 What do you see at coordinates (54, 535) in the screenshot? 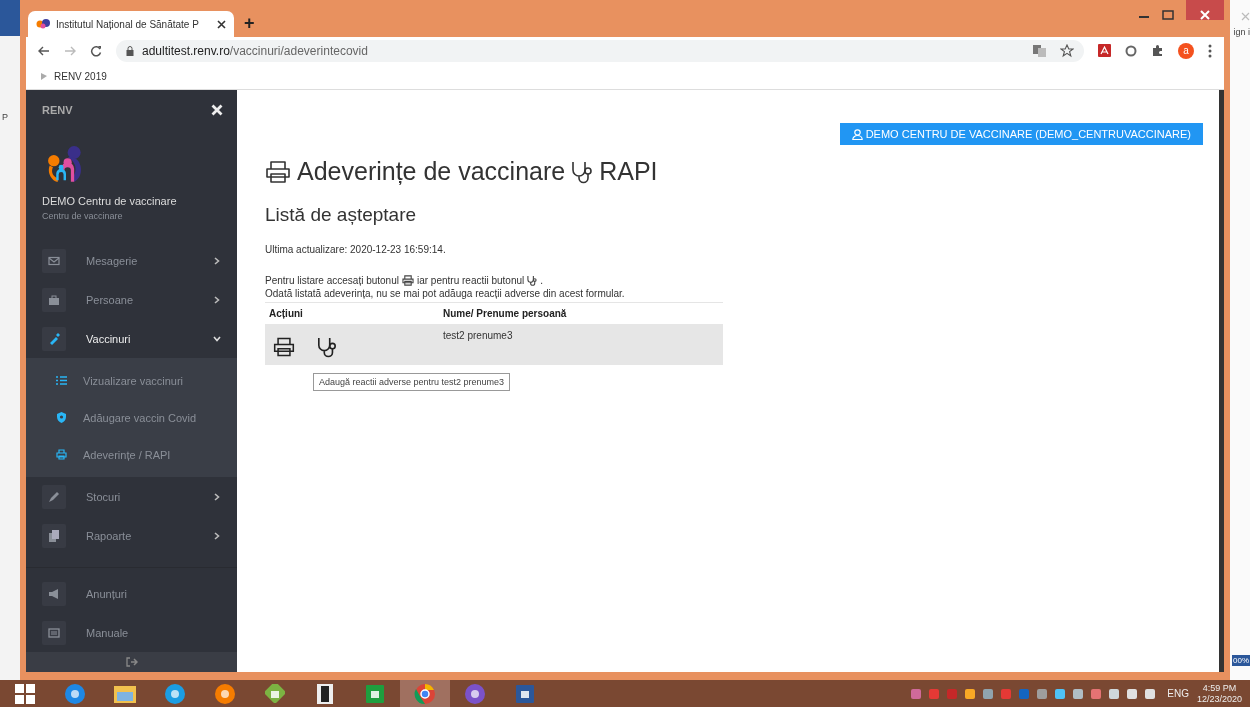
I see `documents-icon` at bounding box center [54, 535].